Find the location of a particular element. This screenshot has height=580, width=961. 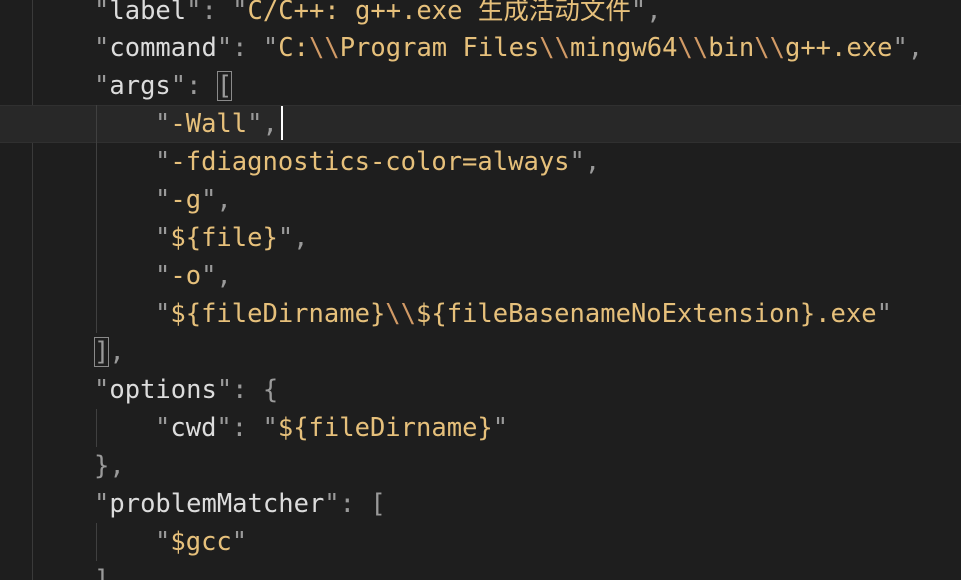

code-line-label: "label": "C/C++: g++.exe 生成活动文件", is located at coordinates (378, 15).